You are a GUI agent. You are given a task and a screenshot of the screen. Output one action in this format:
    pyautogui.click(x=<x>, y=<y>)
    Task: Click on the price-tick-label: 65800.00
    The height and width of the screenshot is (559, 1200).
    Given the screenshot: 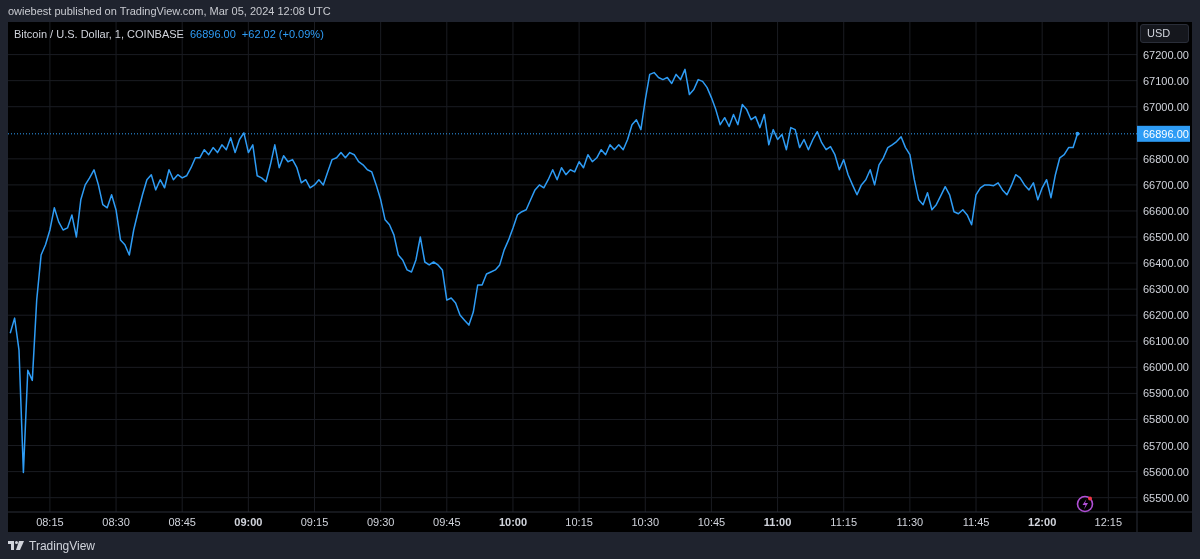 What is the action you would take?
    pyautogui.click(x=1166, y=419)
    